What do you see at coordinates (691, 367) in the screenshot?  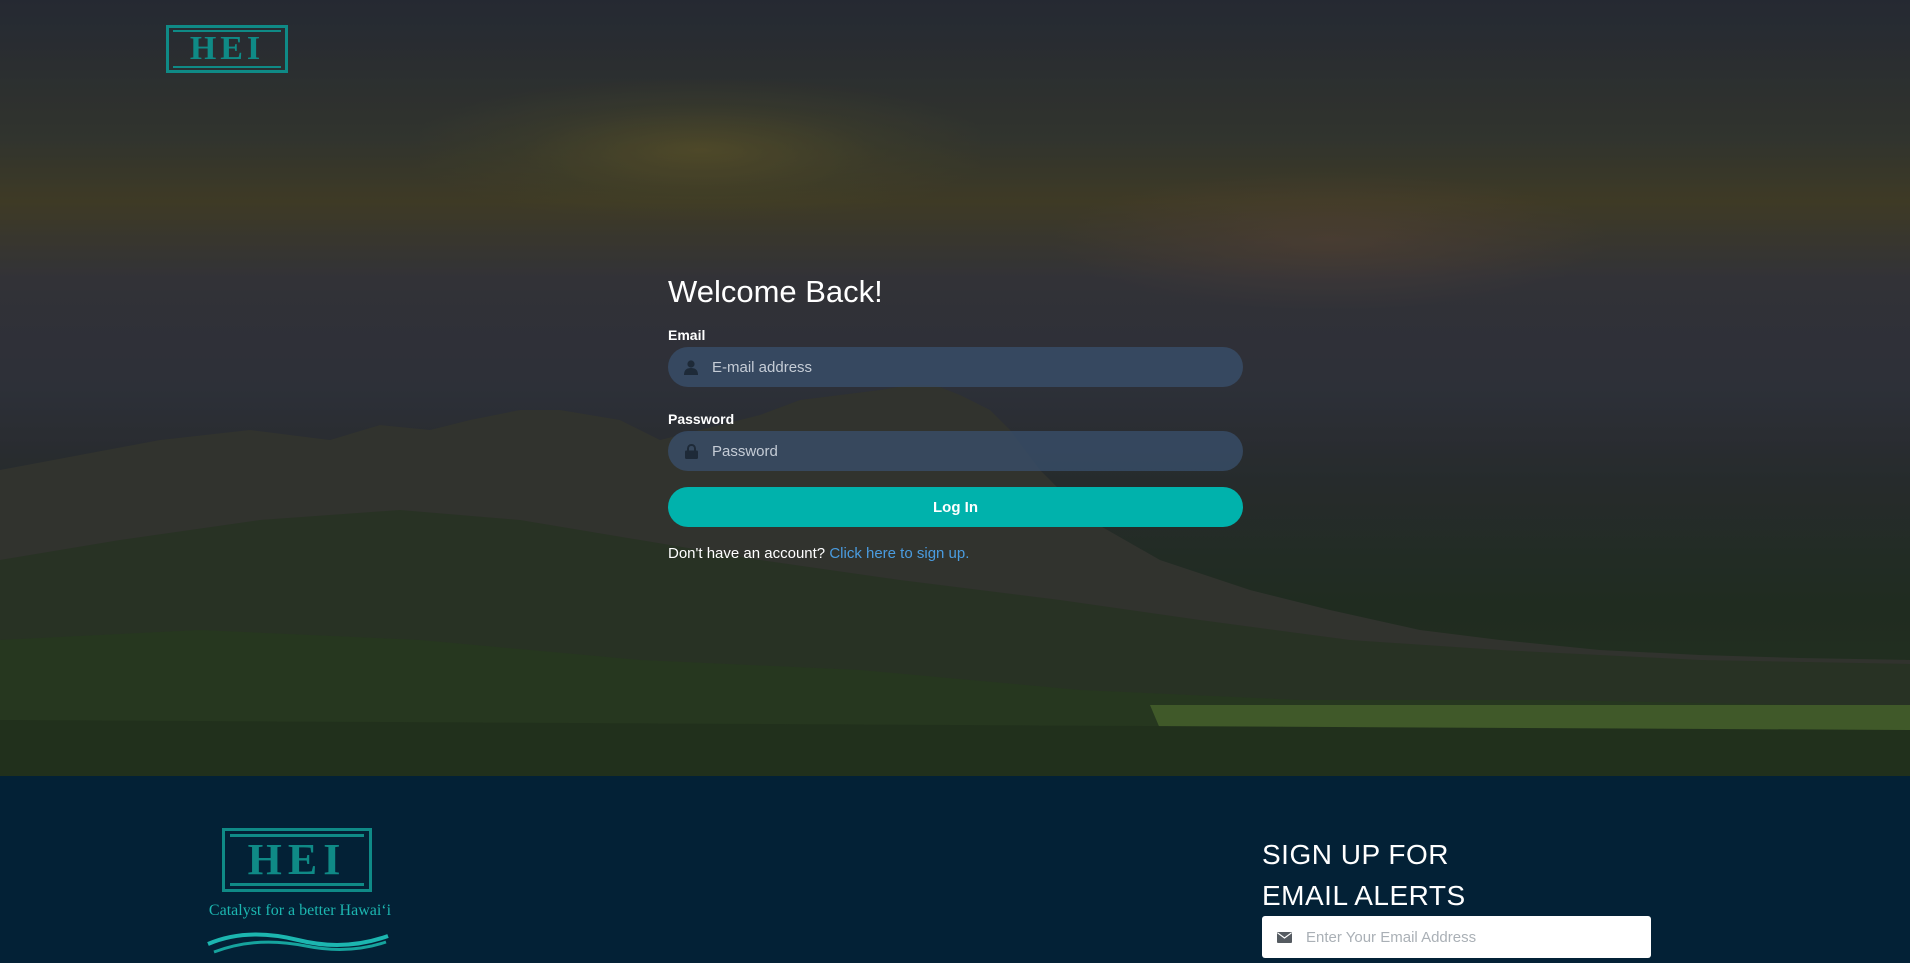 I see `user-icon` at bounding box center [691, 367].